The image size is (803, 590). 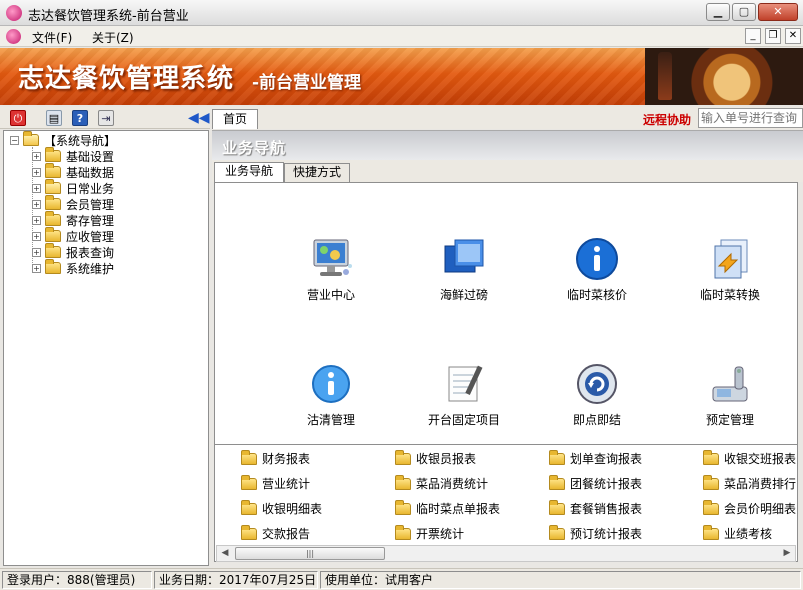 What do you see at coordinates (249, 172) in the screenshot?
I see `tab-business-nav: 业务导航` at bounding box center [249, 172].